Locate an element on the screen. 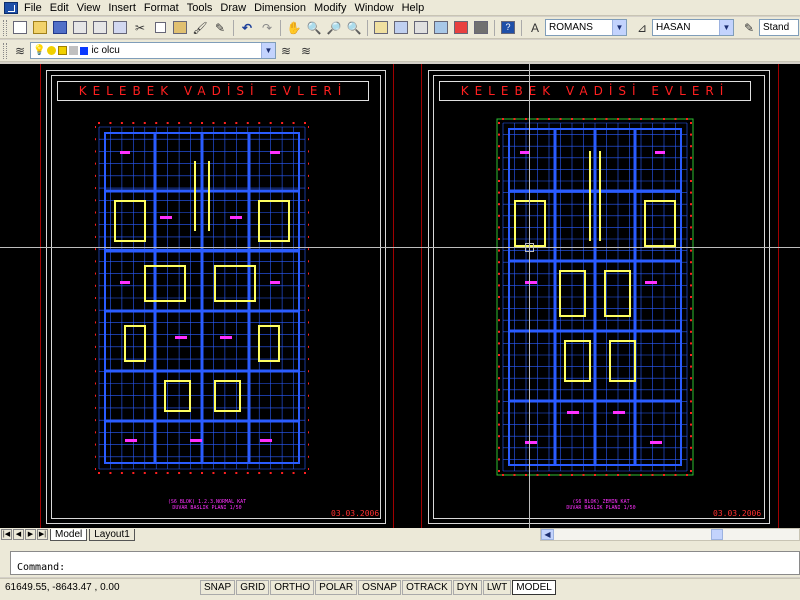 The image size is (800, 600). properties-icon is located at coordinates (381, 28).